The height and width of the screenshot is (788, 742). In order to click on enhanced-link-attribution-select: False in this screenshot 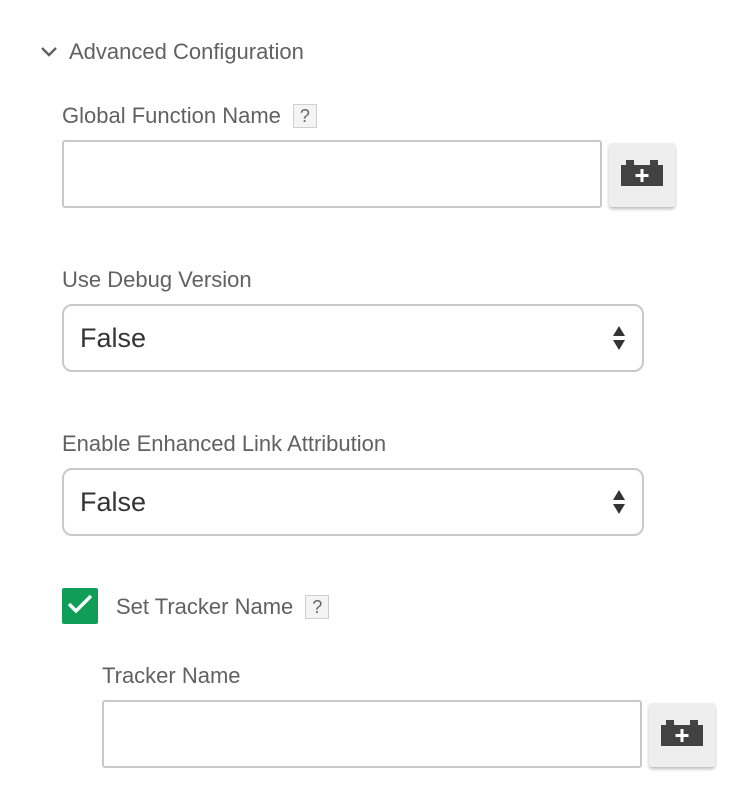, I will do `click(353, 502)`.